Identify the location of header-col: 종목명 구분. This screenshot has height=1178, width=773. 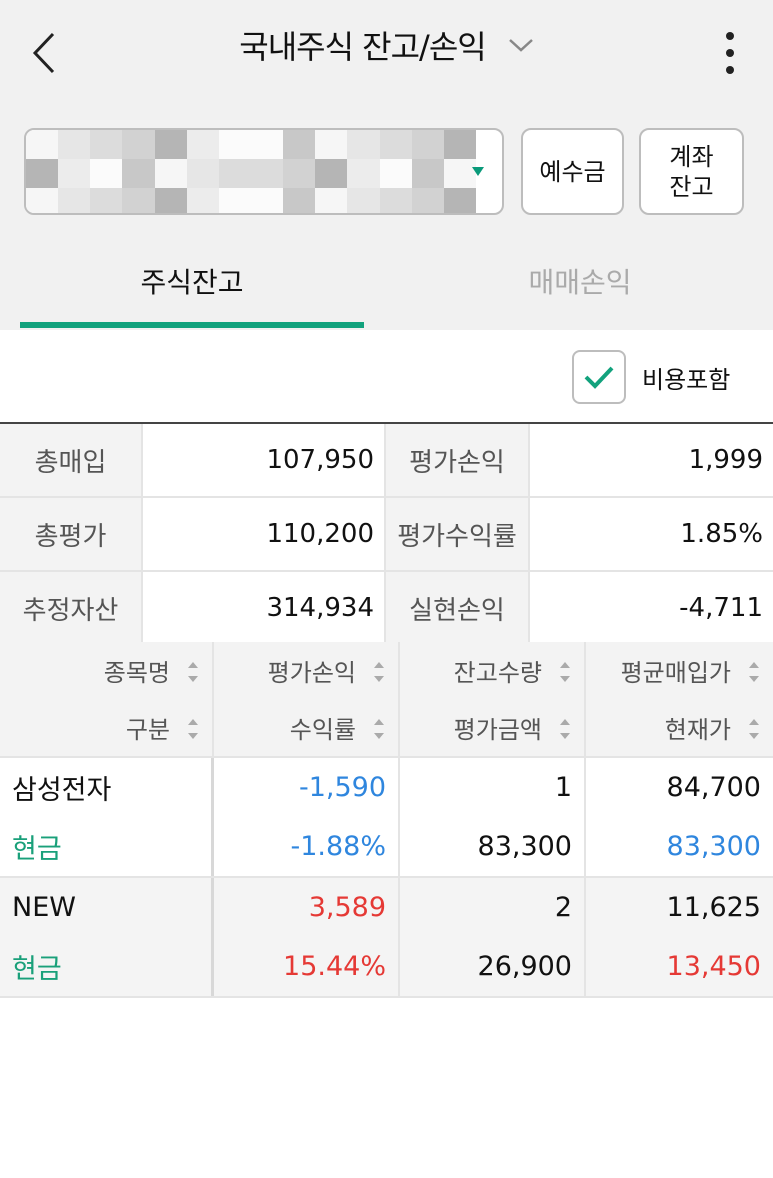
(107, 699).